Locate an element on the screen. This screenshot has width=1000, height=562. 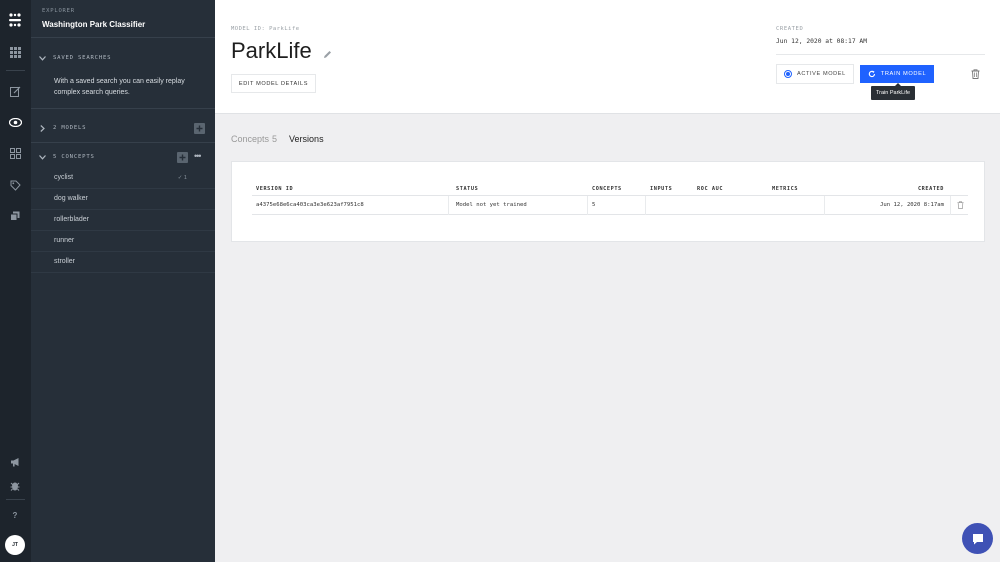
tab-bar: Concepts 5 Versions is located at coordinates (277, 139).